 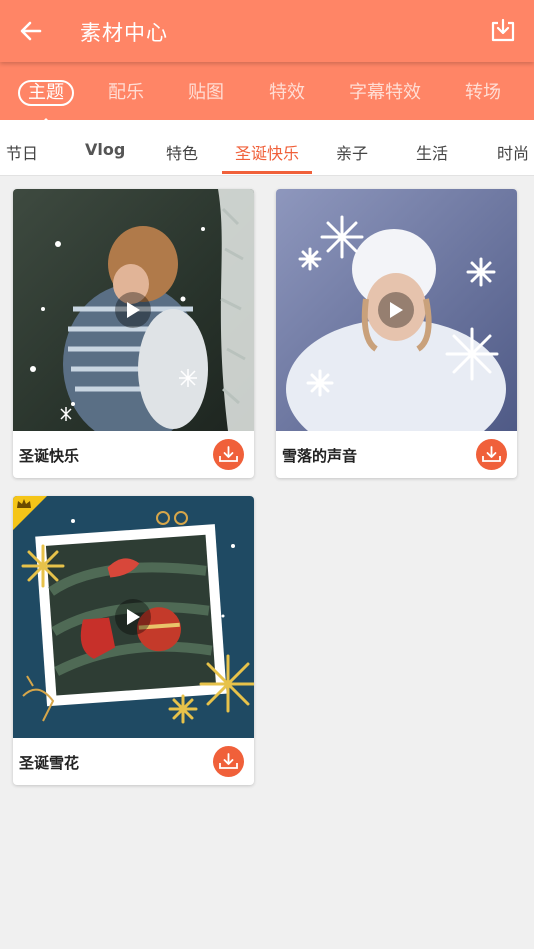 I want to click on back-button, so click(x=31, y=31).